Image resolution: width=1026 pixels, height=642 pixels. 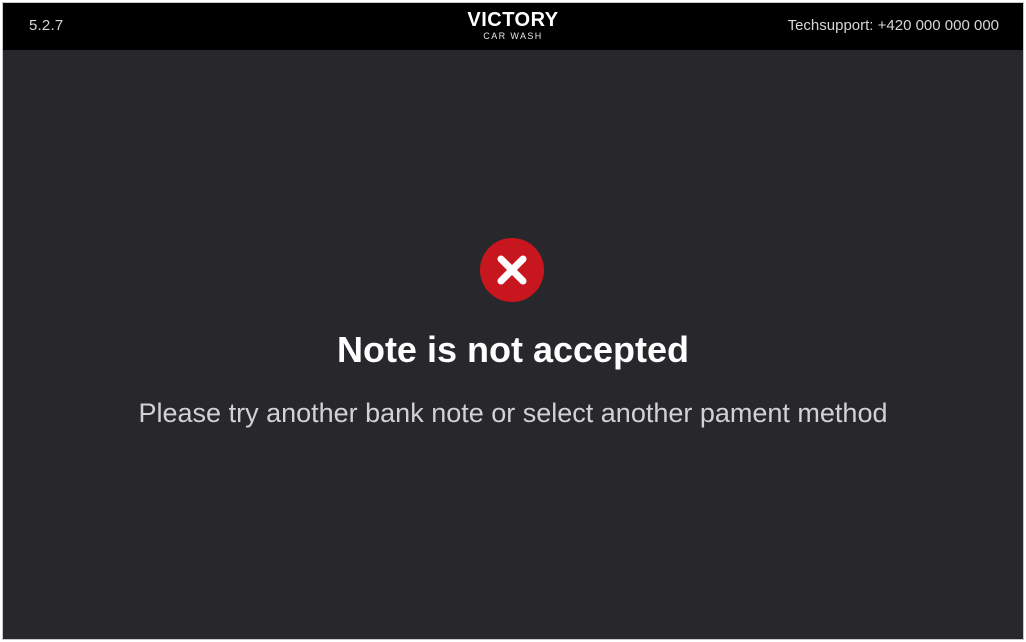 What do you see at coordinates (893, 25) in the screenshot?
I see `techsupport-label: Techsupport: +420 000 000 000` at bounding box center [893, 25].